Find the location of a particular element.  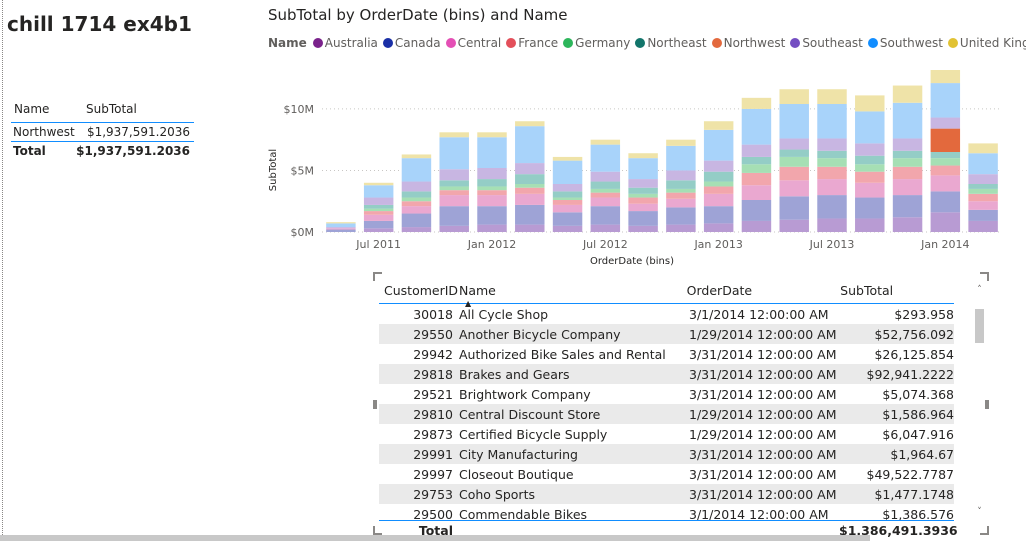

legend-item: Australia is located at coordinates (345, 43).